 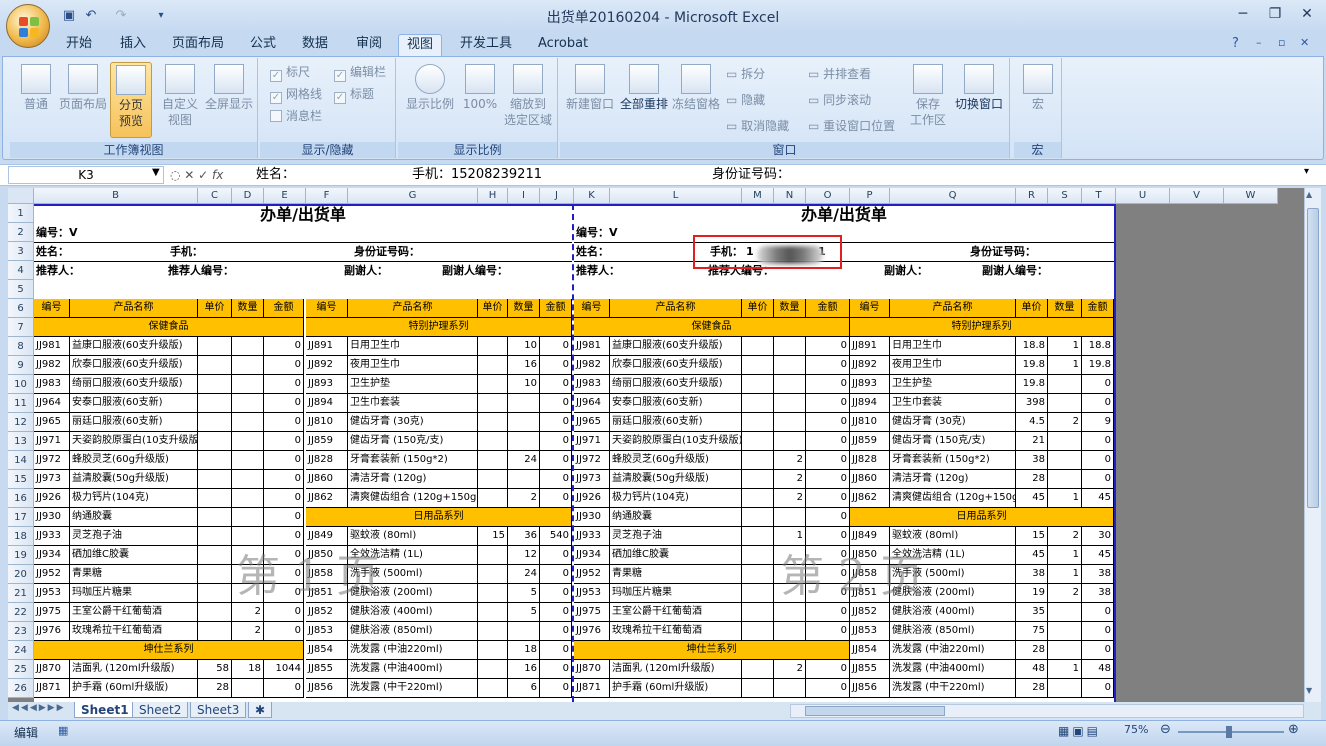 What do you see at coordinates (592, 555) in the screenshot?
I see `table-cell: JJ934` at bounding box center [592, 555].